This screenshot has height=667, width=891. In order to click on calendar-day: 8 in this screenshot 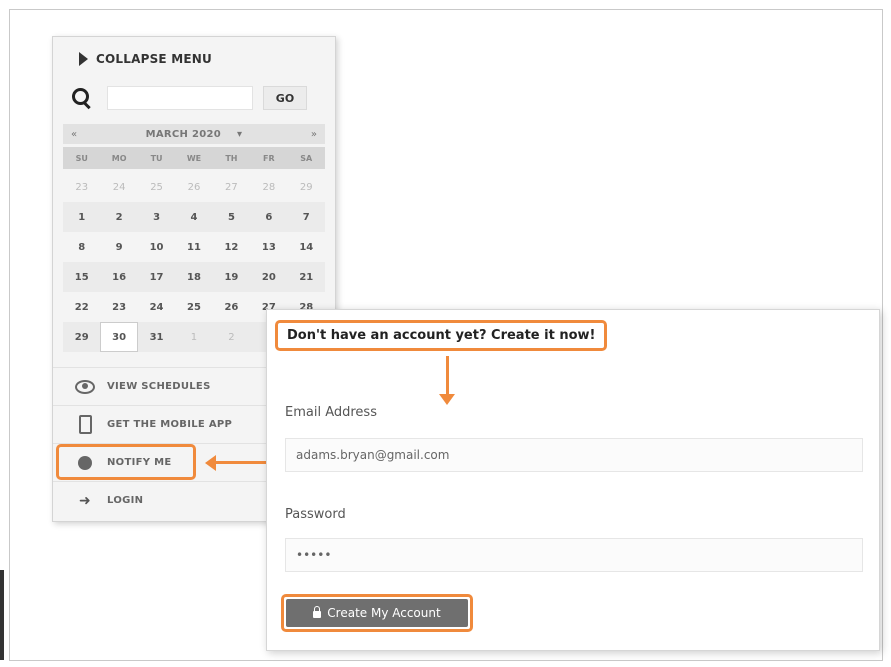, I will do `click(81, 247)`.